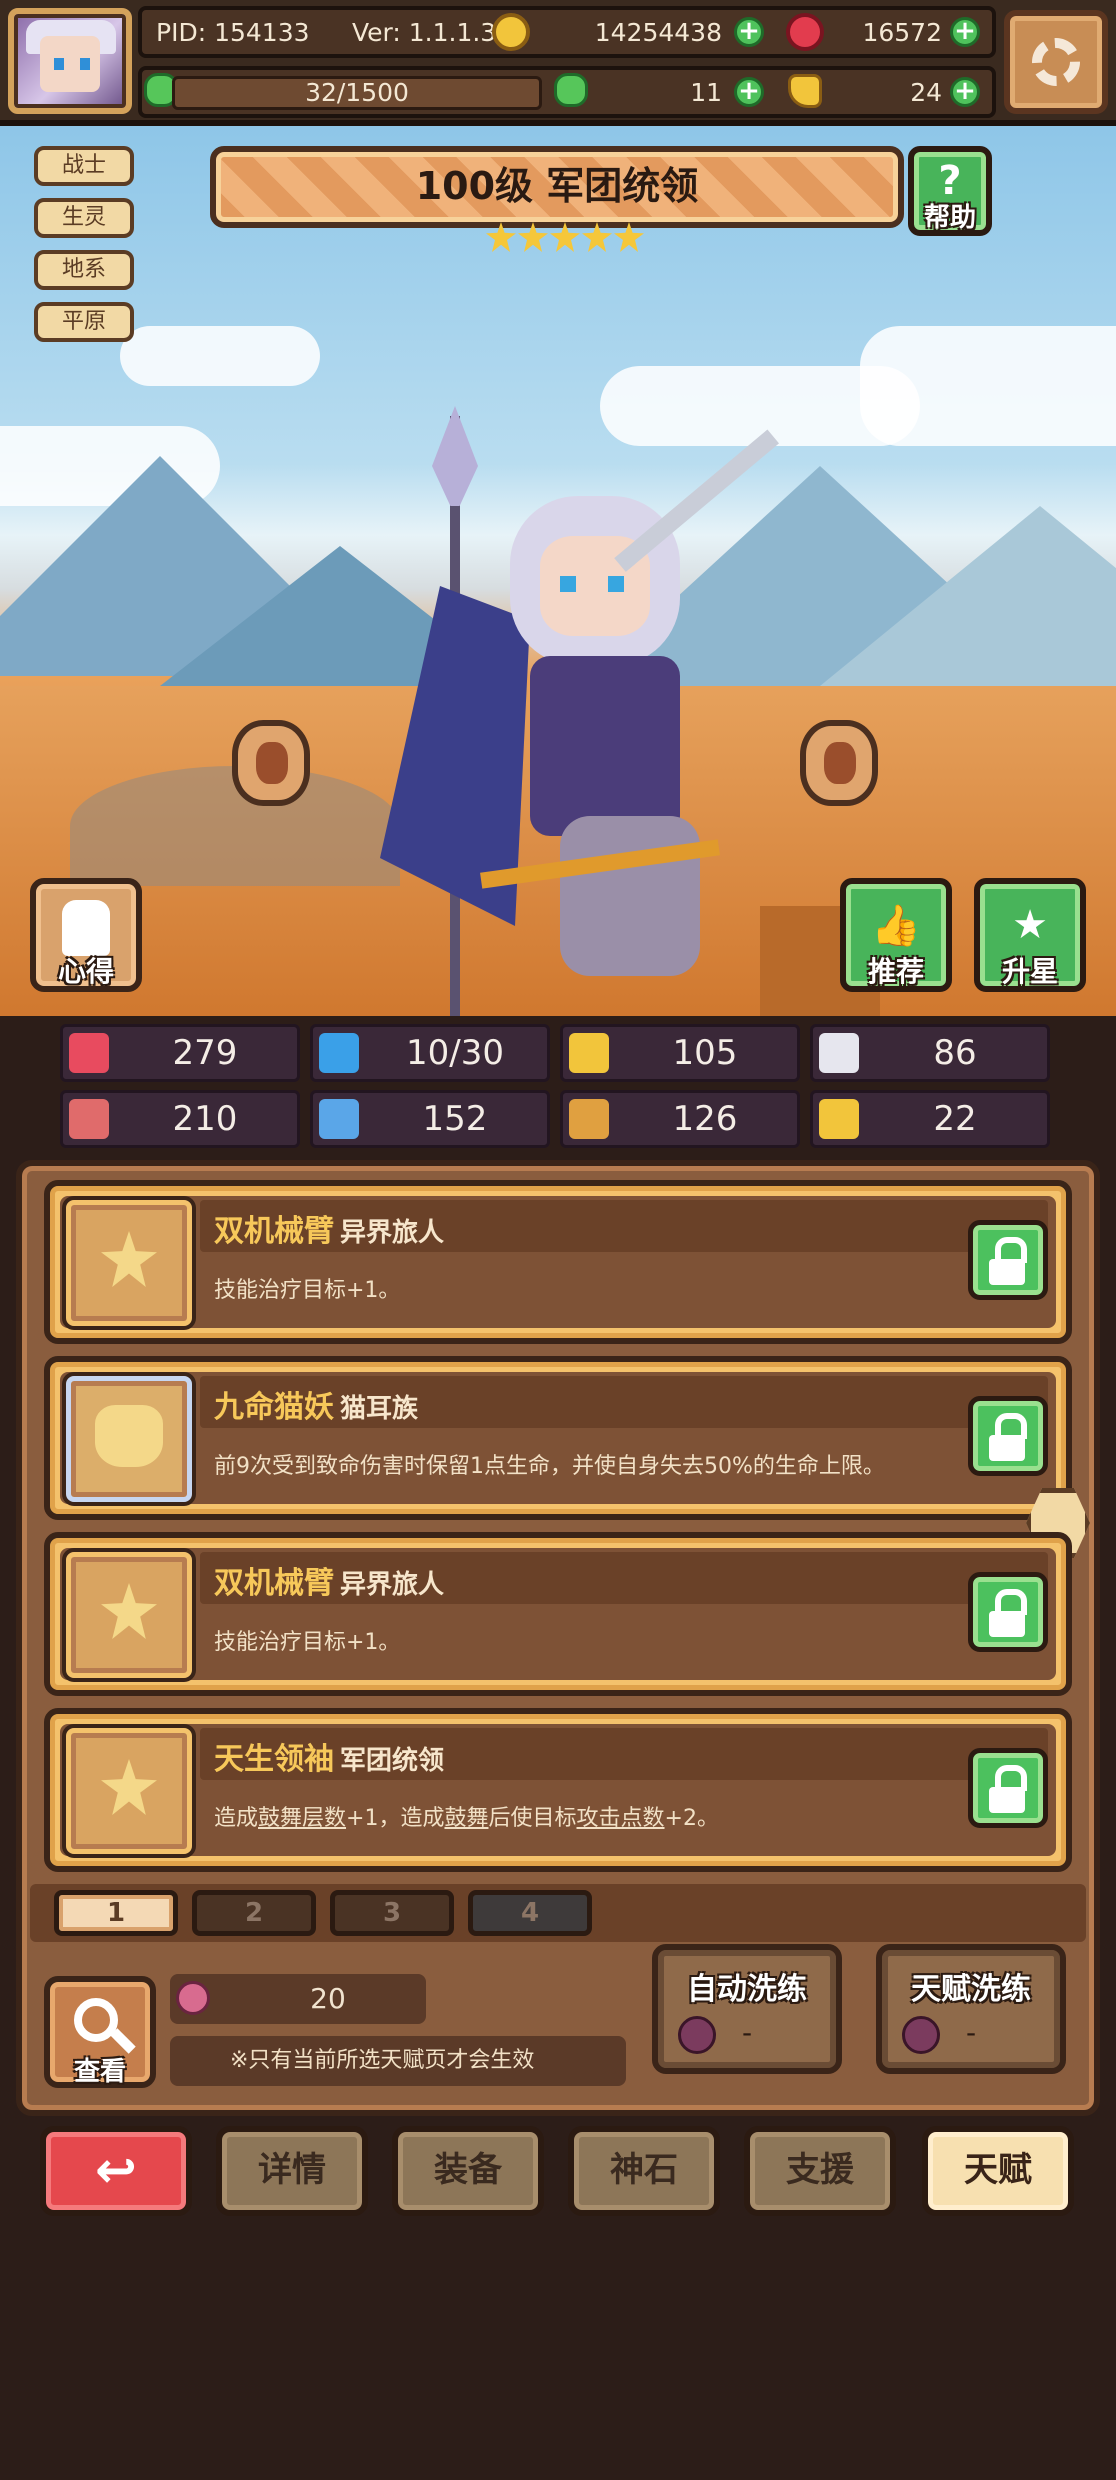  I want to click on tag-class: 战士, so click(84, 166).